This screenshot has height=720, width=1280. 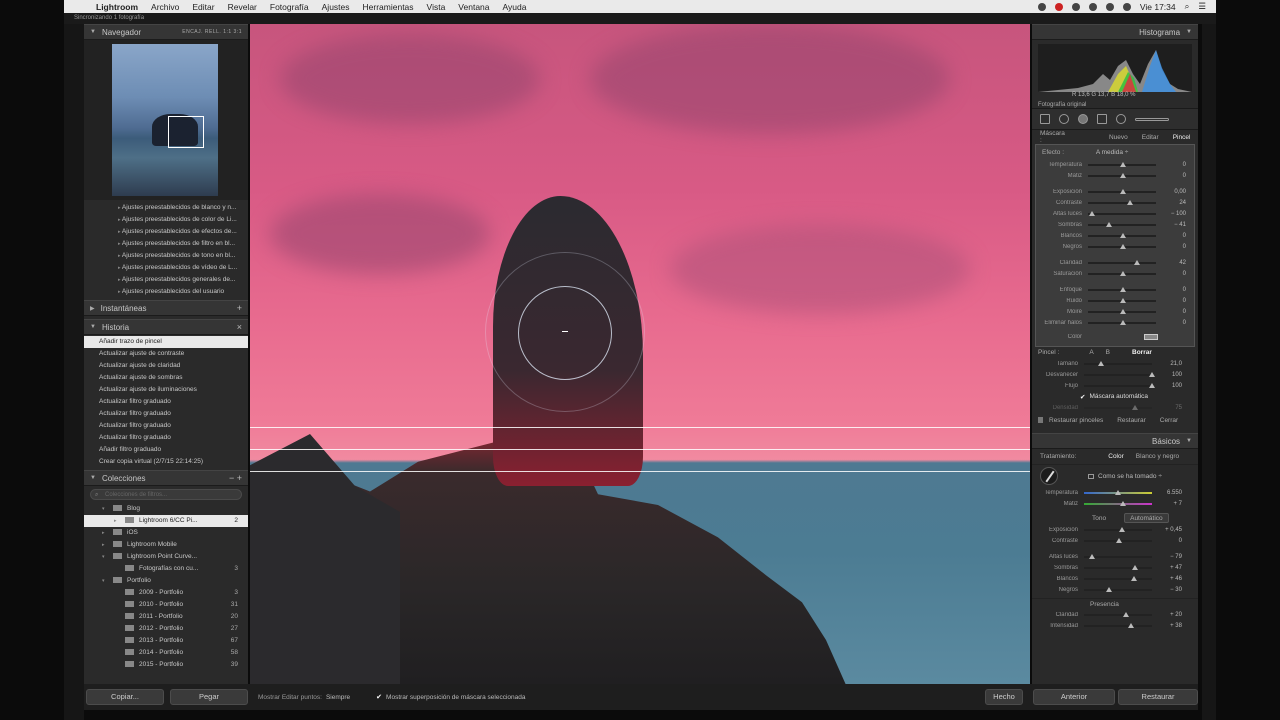 I want to click on spot-removal-icon, so click(x=1064, y=119).